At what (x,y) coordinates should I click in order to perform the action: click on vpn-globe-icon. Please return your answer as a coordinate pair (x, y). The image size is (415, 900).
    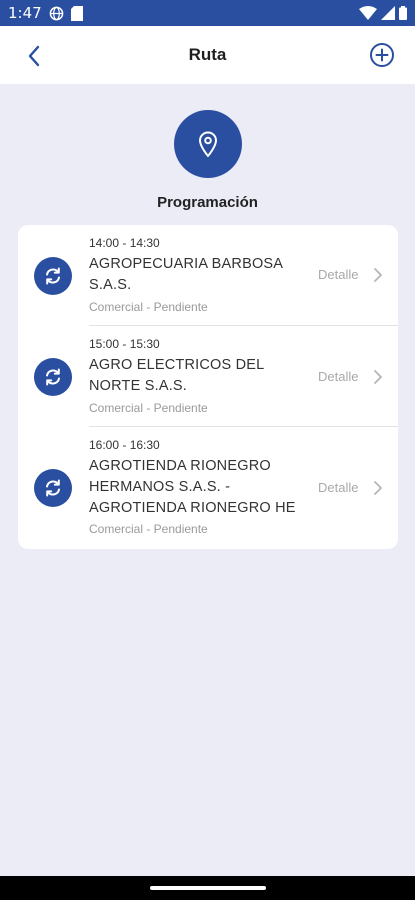
    Looking at the image, I should click on (56, 13).